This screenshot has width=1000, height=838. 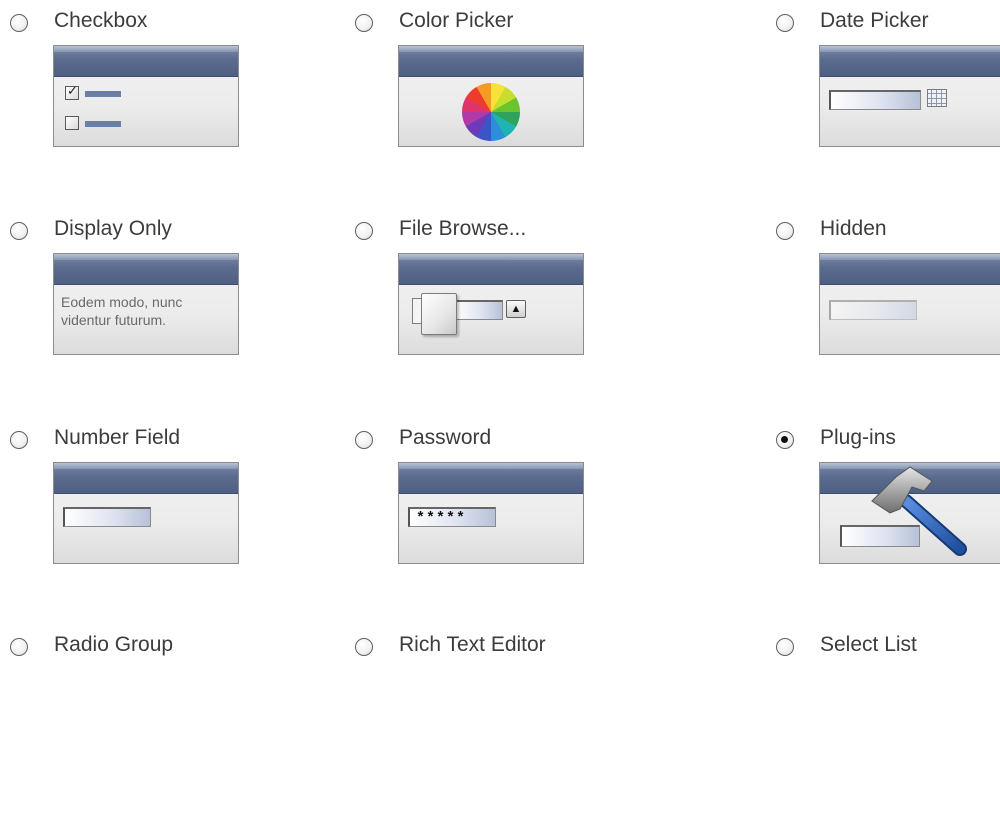 I want to click on password-preview: *****, so click(x=491, y=513).